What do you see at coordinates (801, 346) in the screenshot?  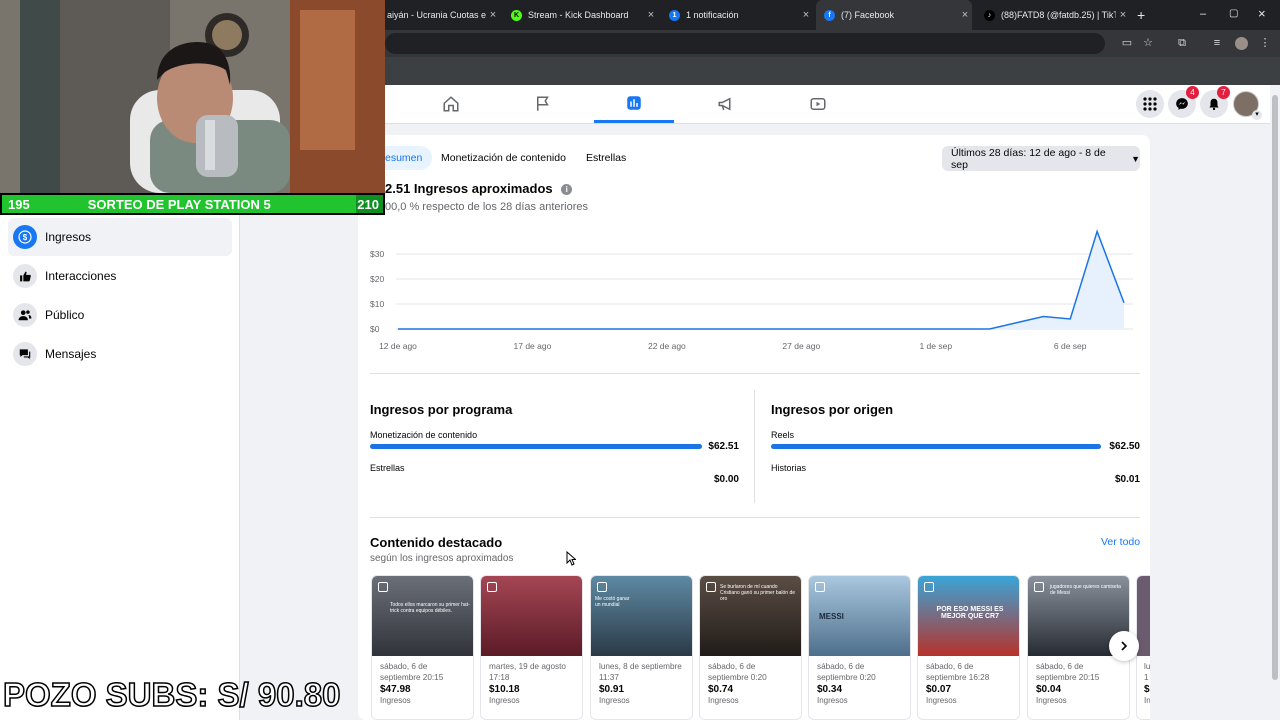 I see `x-tick-label: 27 de ago` at bounding box center [801, 346].